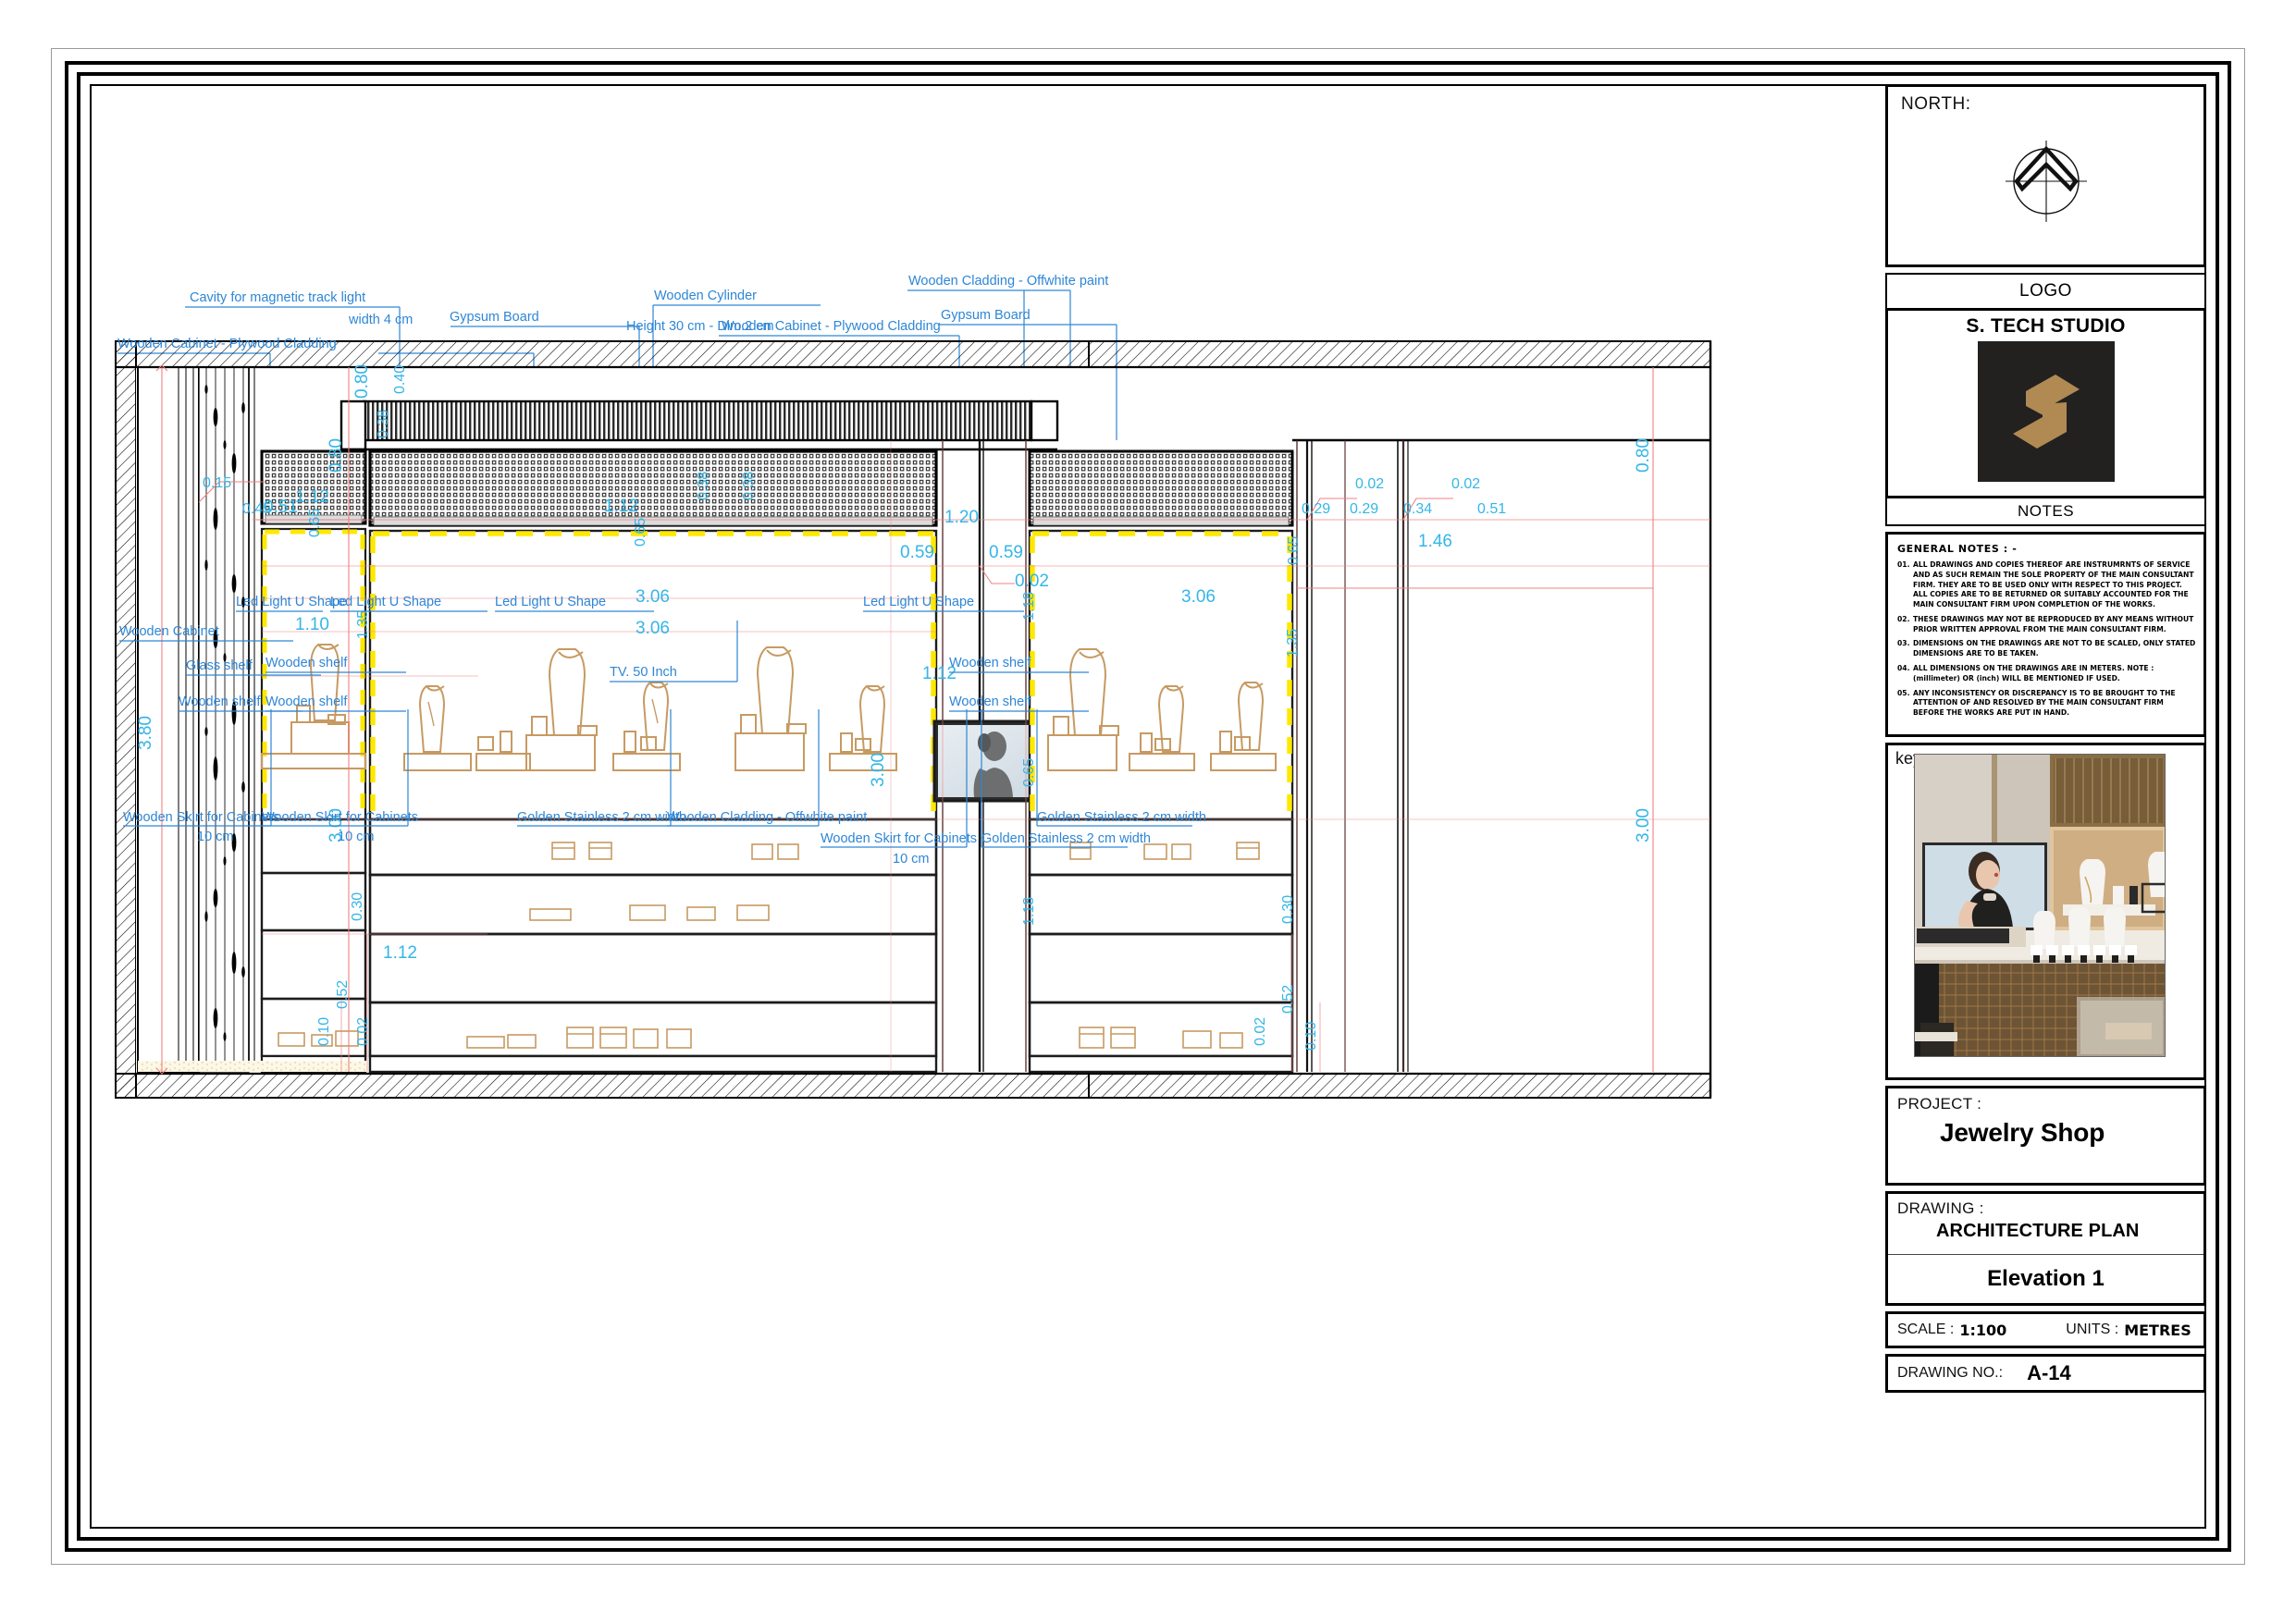  Describe the element at coordinates (169, 631) in the screenshot. I see `ann-wooden-cabinet-left: Wooden Cabinet` at that location.